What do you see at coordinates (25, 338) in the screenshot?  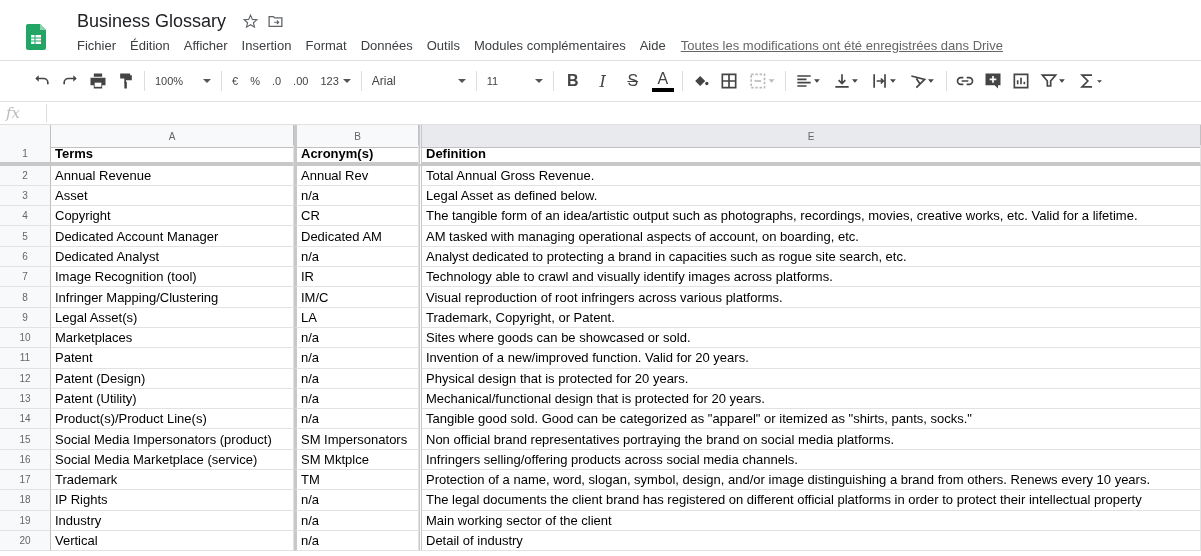 I see `row-header: 10` at bounding box center [25, 338].